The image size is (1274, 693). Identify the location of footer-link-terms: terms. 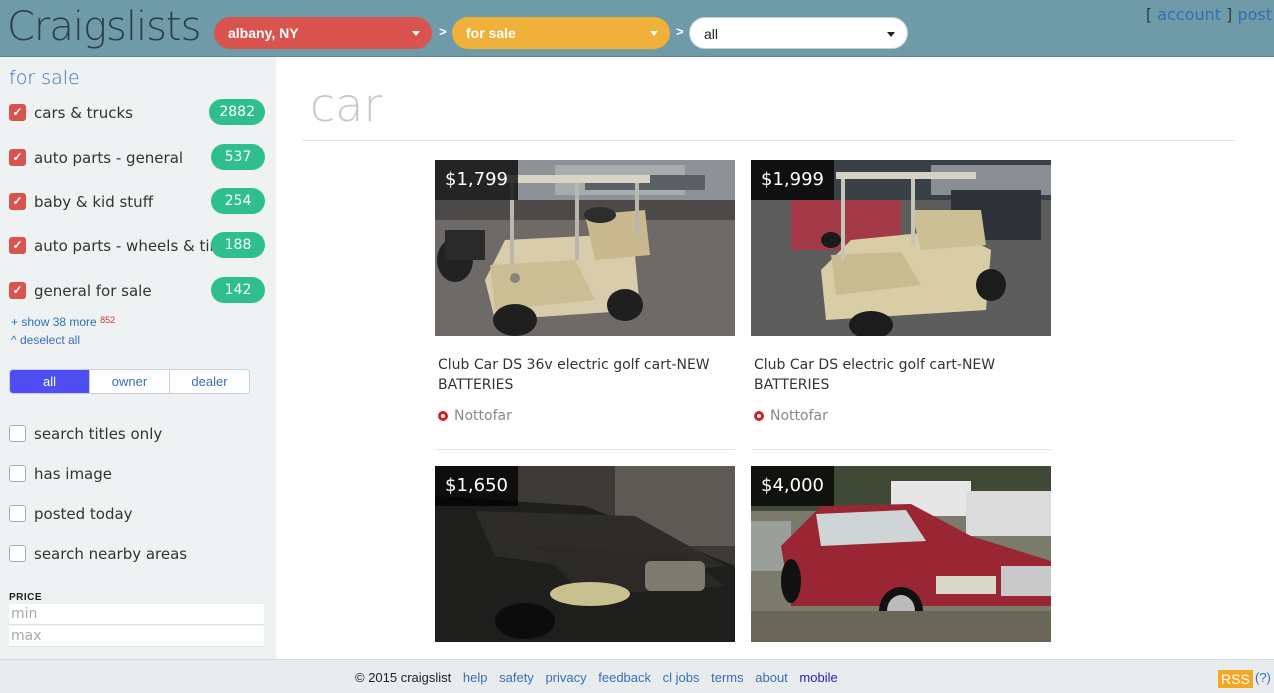
(727, 677).